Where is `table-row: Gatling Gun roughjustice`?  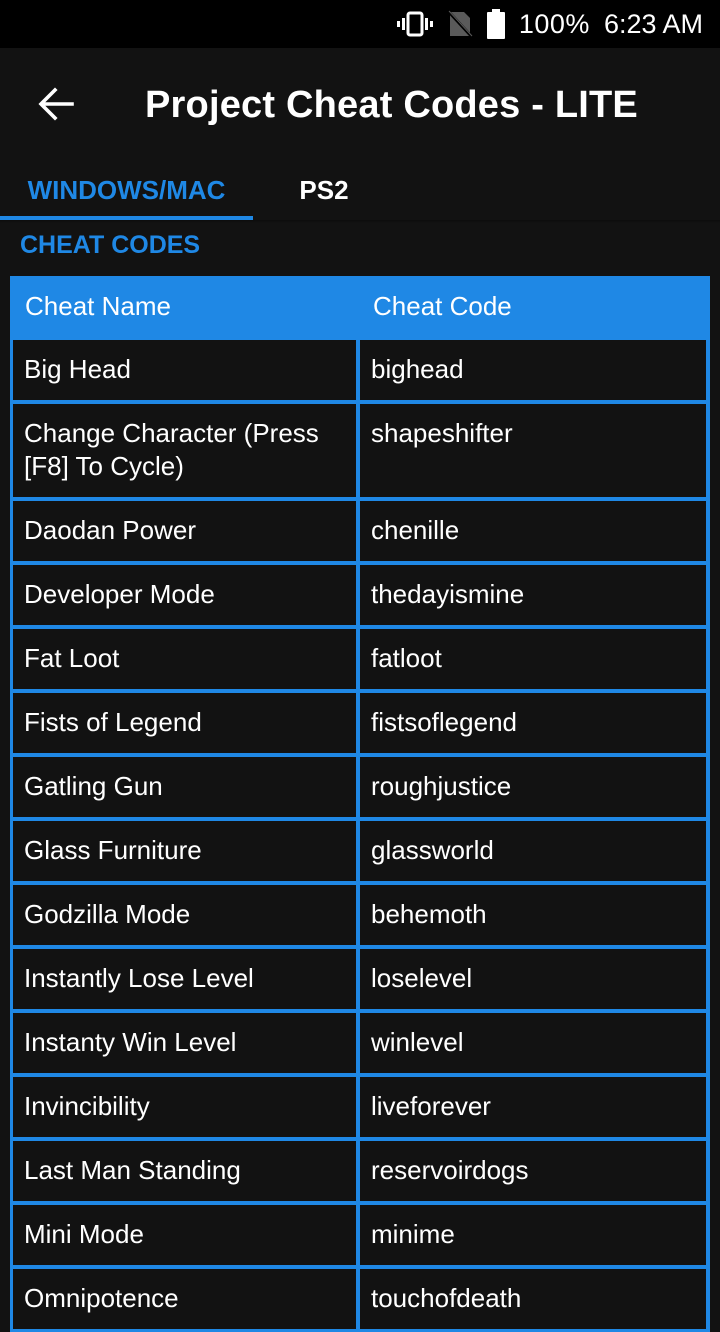 table-row: Gatling Gun roughjustice is located at coordinates (360, 787).